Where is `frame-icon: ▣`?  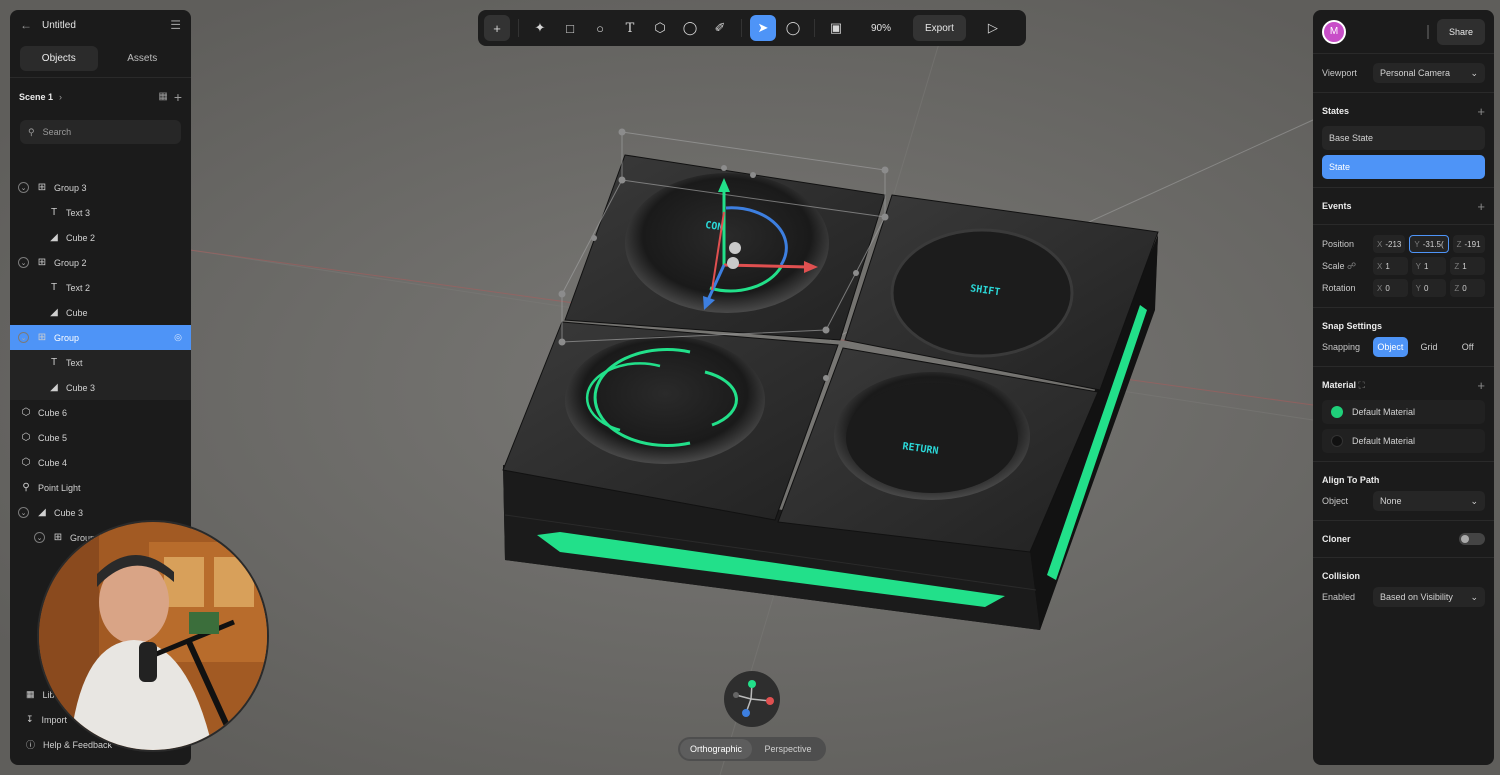
frame-icon: ▣ is located at coordinates (836, 27).